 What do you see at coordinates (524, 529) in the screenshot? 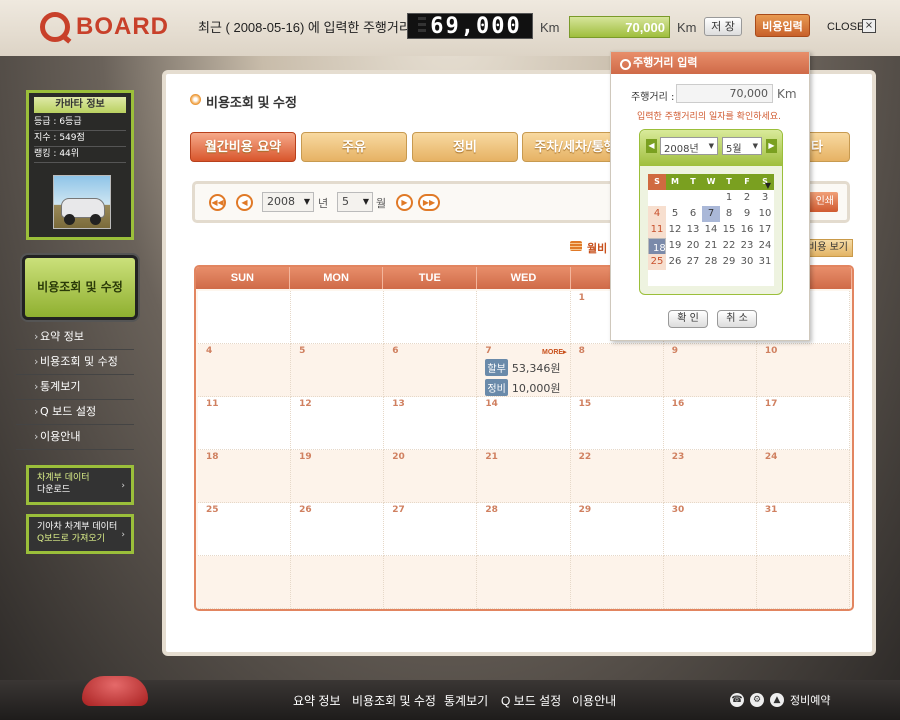
I see `calendar-day-cell: 28` at bounding box center [524, 529].